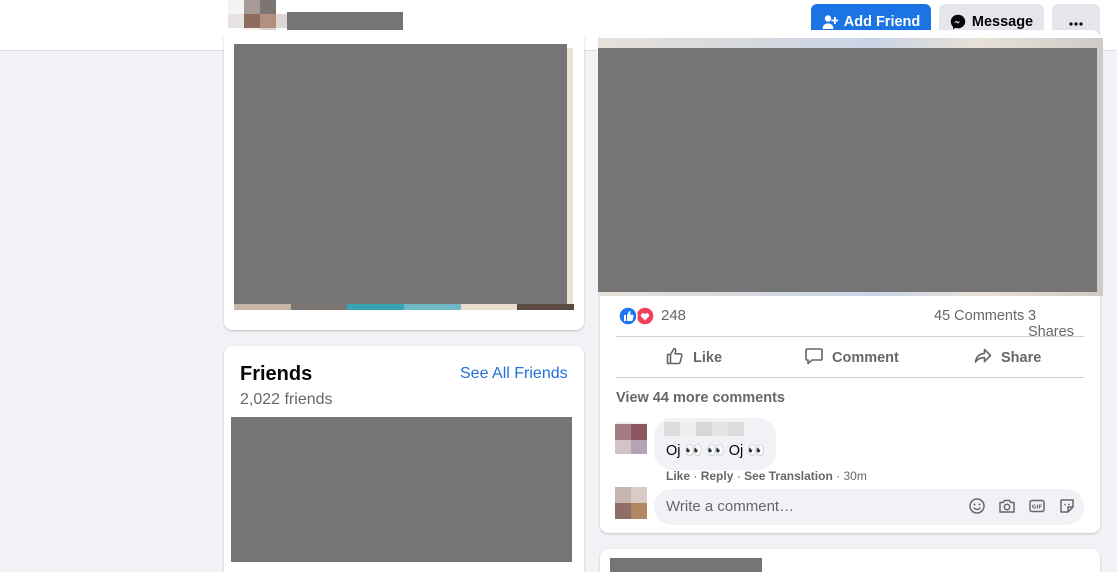  Describe the element at coordinates (865, 358) in the screenshot. I see `comment-label: Comment` at that location.